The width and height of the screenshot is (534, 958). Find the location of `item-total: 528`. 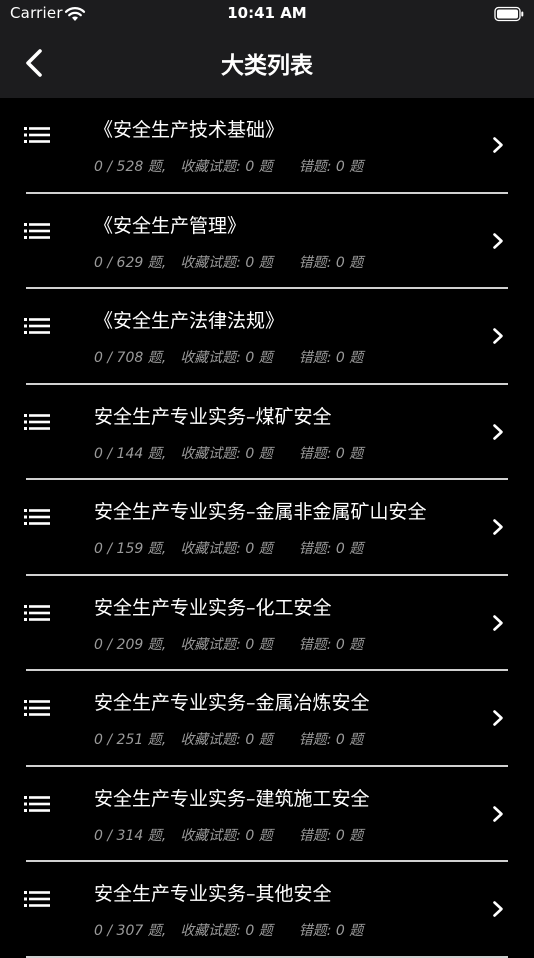

item-total: 528 is located at coordinates (130, 167).